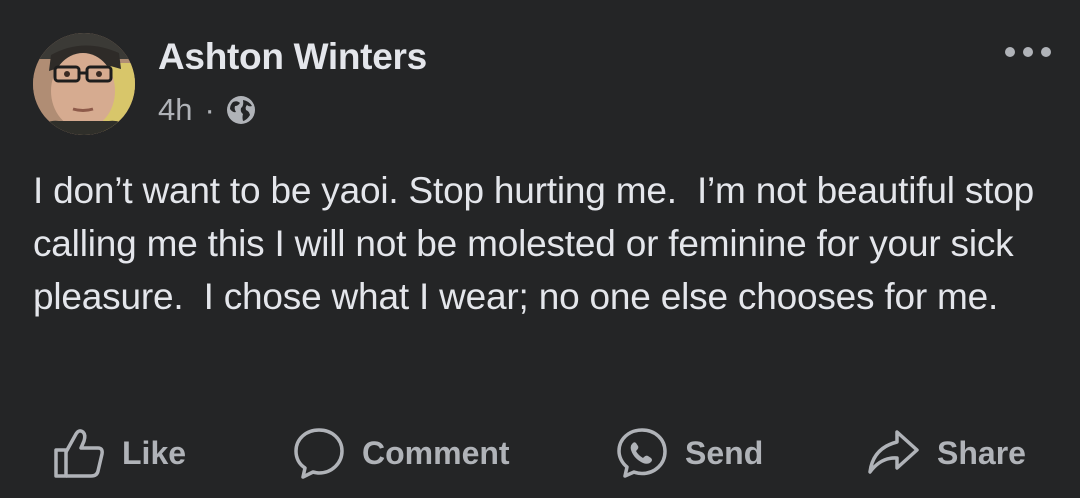 The image size is (1080, 498). I want to click on comment-bubble-icon, so click(319, 453).